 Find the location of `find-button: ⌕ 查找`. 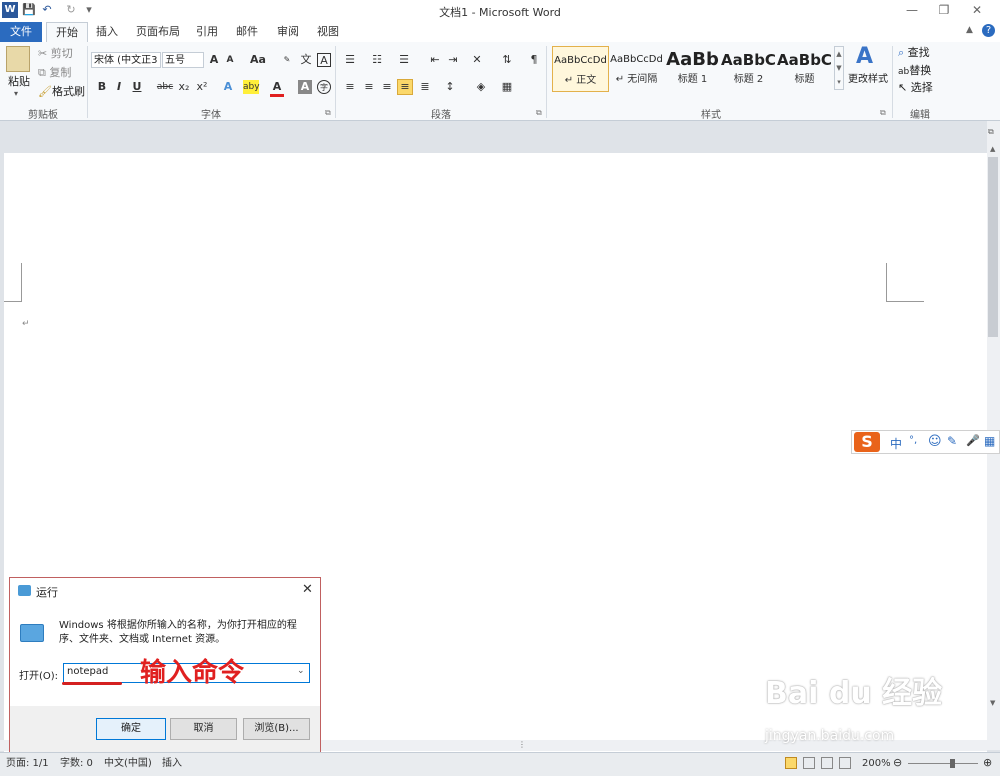

find-button: ⌕ 查找 is located at coordinates (914, 53).